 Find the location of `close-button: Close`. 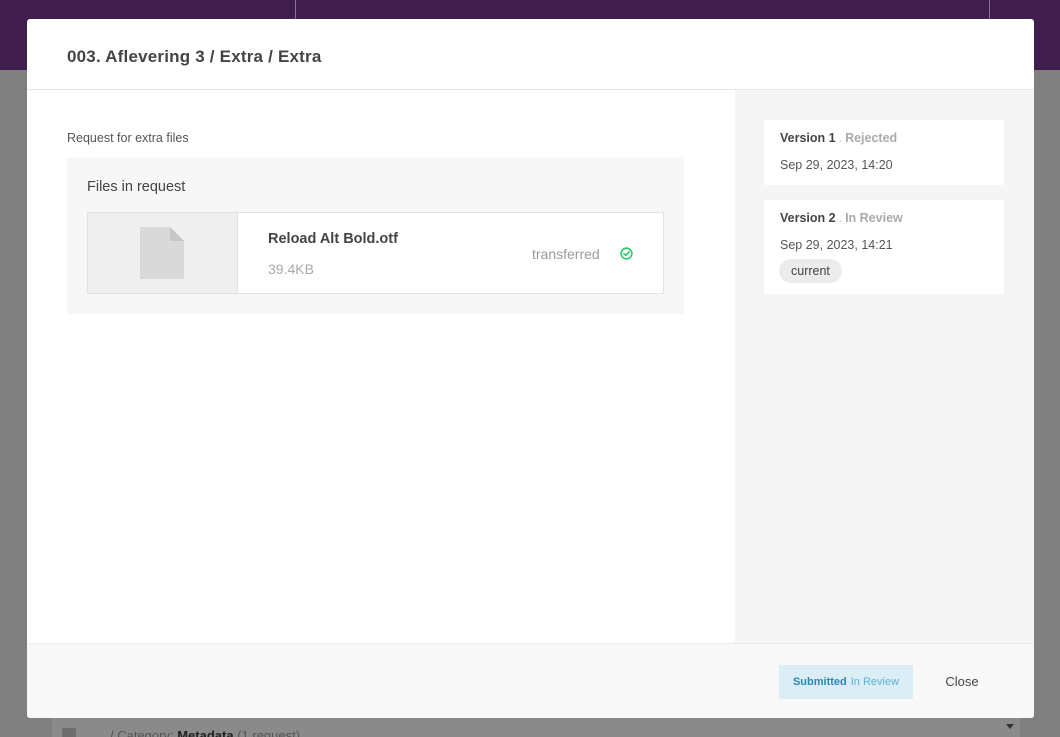

close-button: Close is located at coordinates (962, 682).